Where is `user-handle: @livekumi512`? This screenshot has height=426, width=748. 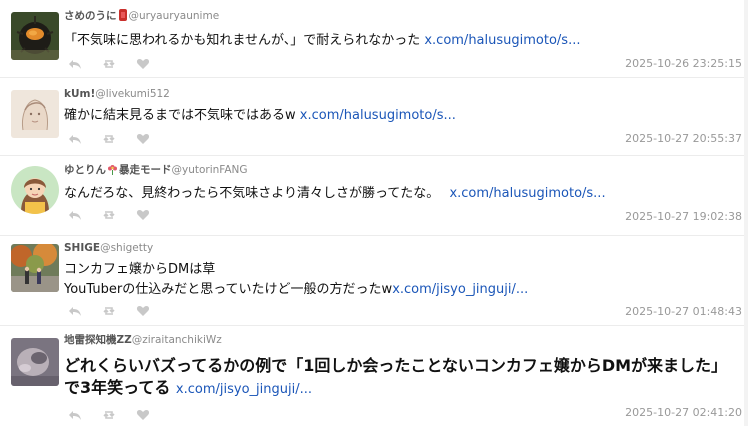 user-handle: @livekumi512 is located at coordinates (132, 94).